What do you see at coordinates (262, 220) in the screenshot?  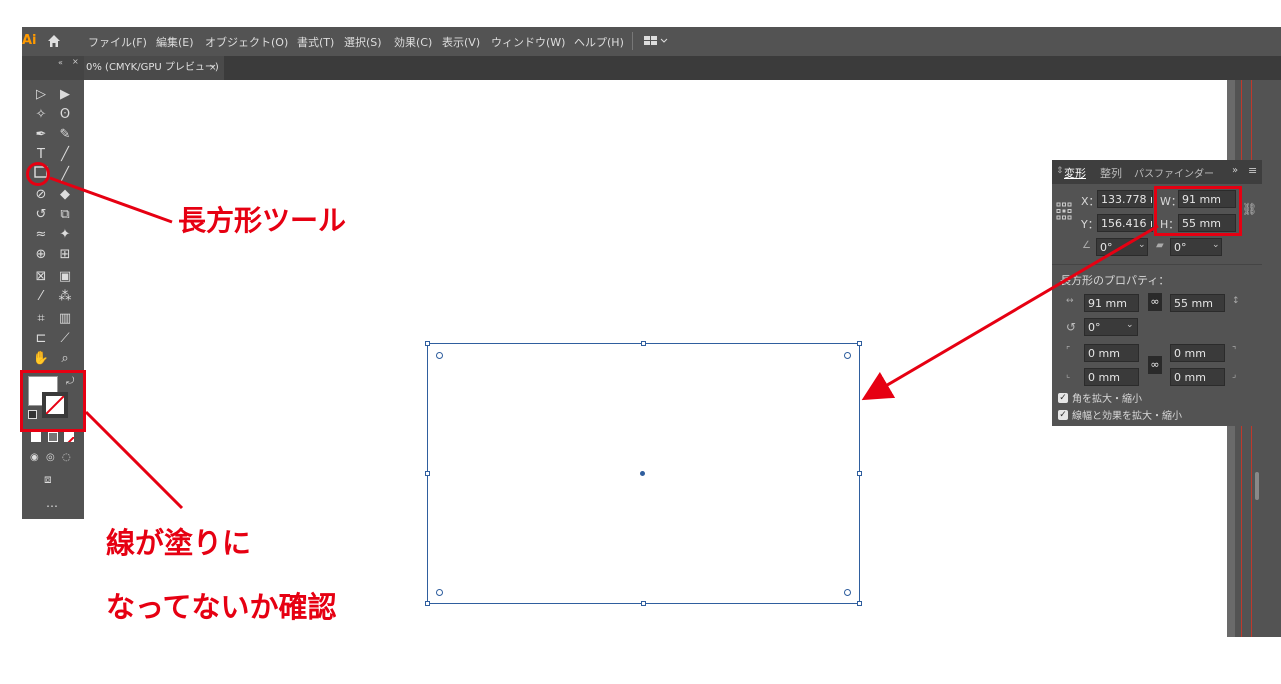 I see `rect-tool-annotation: 長方形ツール` at bounding box center [262, 220].